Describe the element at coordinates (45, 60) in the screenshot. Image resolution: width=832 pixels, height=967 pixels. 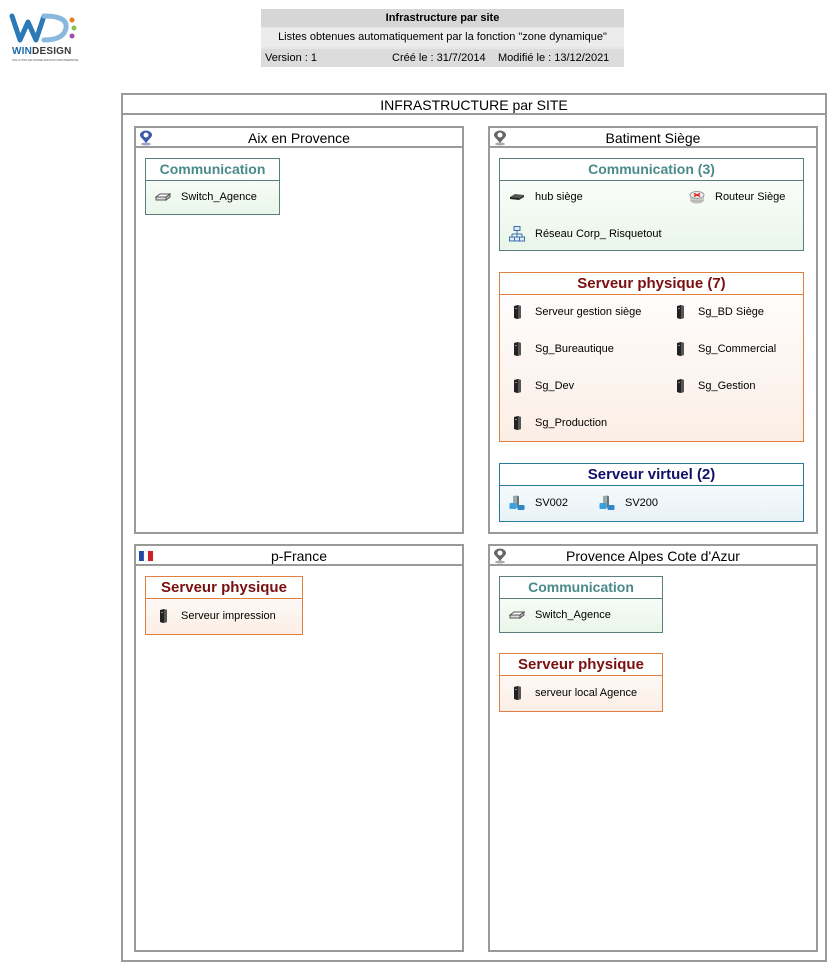
I see `brand-tagline: SOLUTION DE MODELISATION D'ENTREPRISE` at that location.